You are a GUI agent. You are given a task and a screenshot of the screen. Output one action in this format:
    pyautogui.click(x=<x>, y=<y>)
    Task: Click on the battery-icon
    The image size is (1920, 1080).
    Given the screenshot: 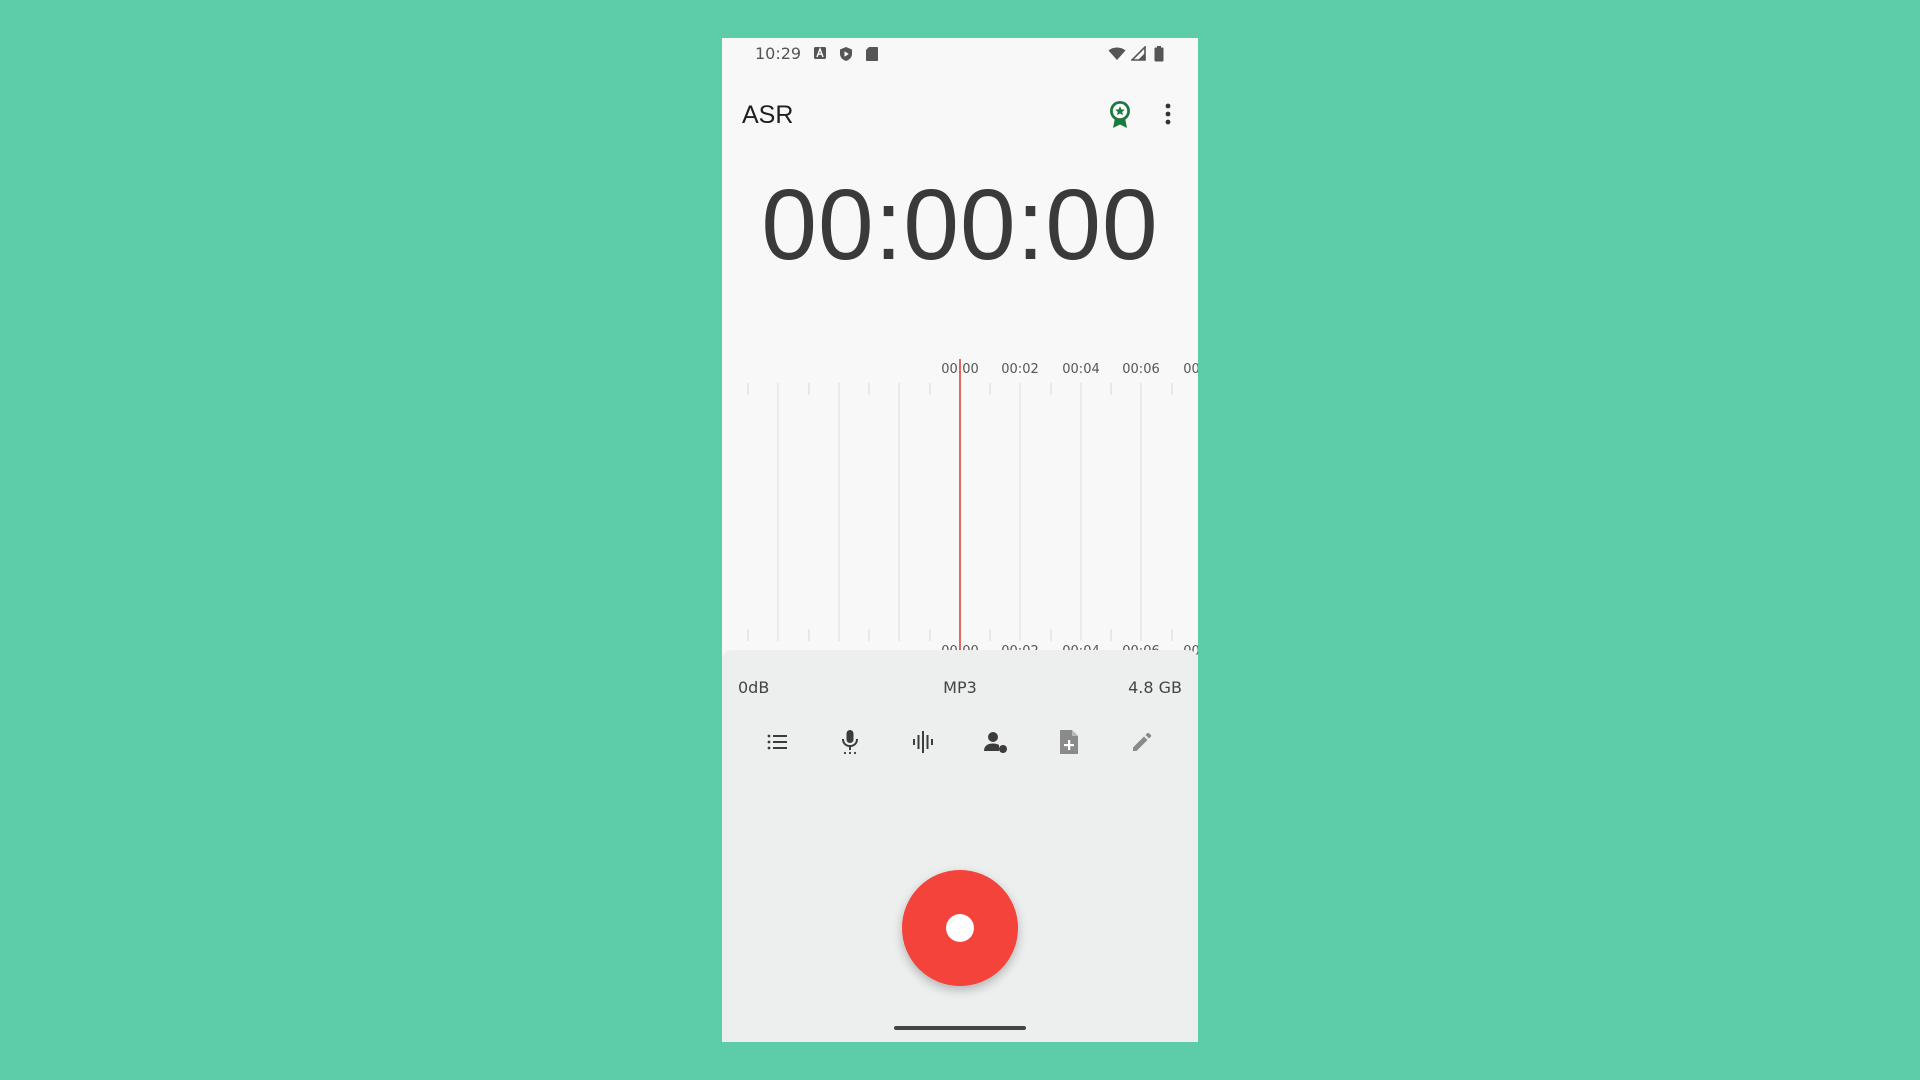 What is the action you would take?
    pyautogui.click(x=1159, y=54)
    